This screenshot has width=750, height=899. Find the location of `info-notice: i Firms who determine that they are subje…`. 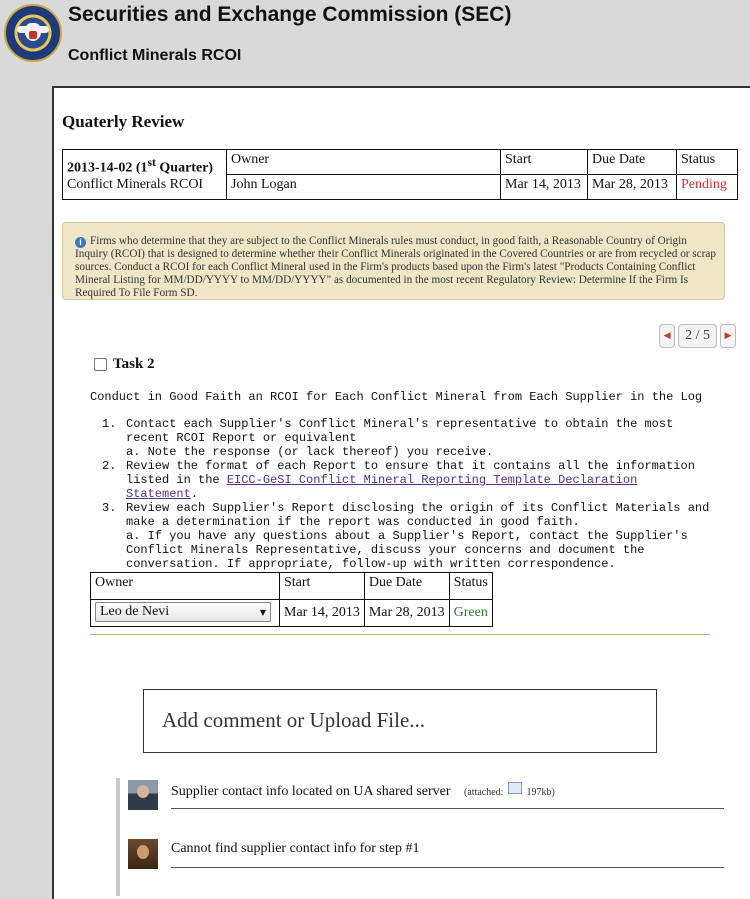

info-notice: i Firms who determine that they are subje… is located at coordinates (393, 261).